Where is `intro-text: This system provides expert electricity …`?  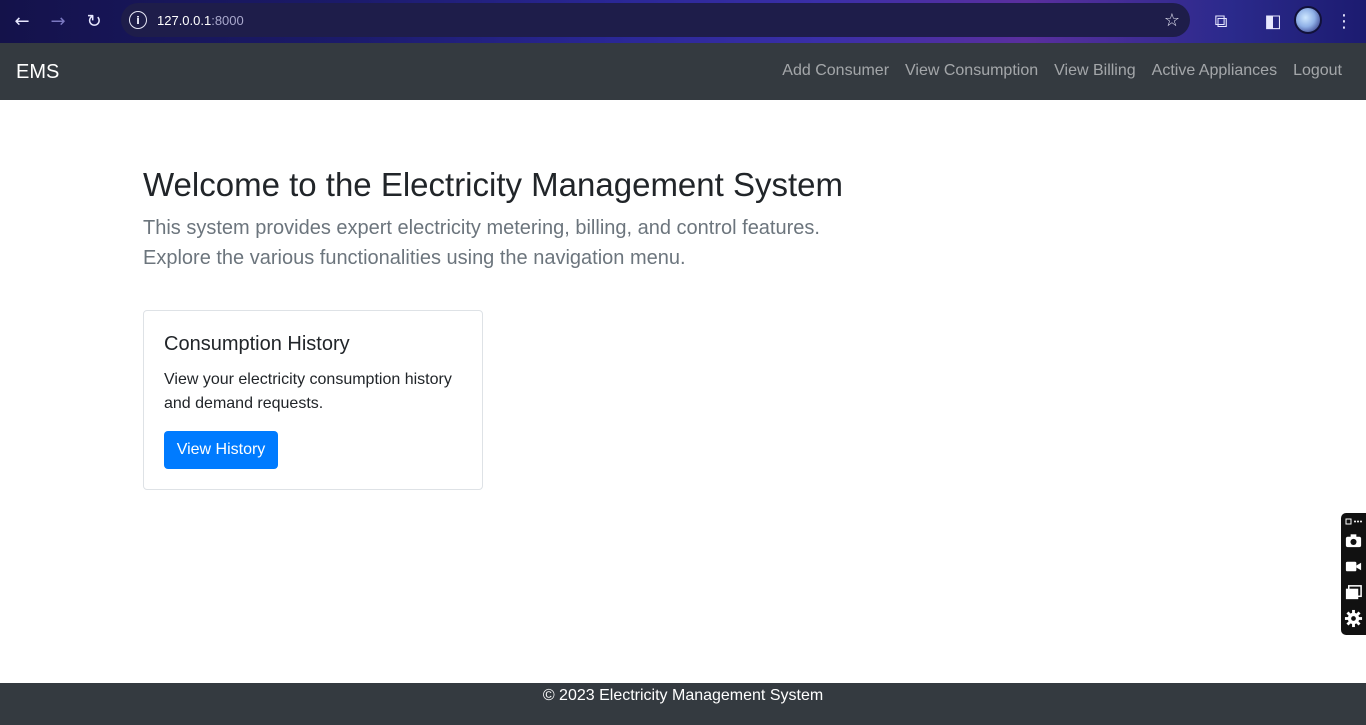
intro-text: This system provides expert electricity … is located at coordinates (481, 243).